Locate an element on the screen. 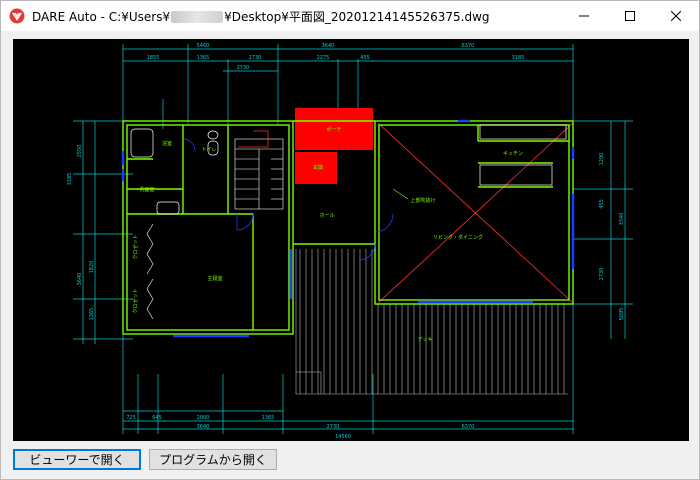 The image size is (700, 480). dim-top-1: 5460 is located at coordinates (203, 46).